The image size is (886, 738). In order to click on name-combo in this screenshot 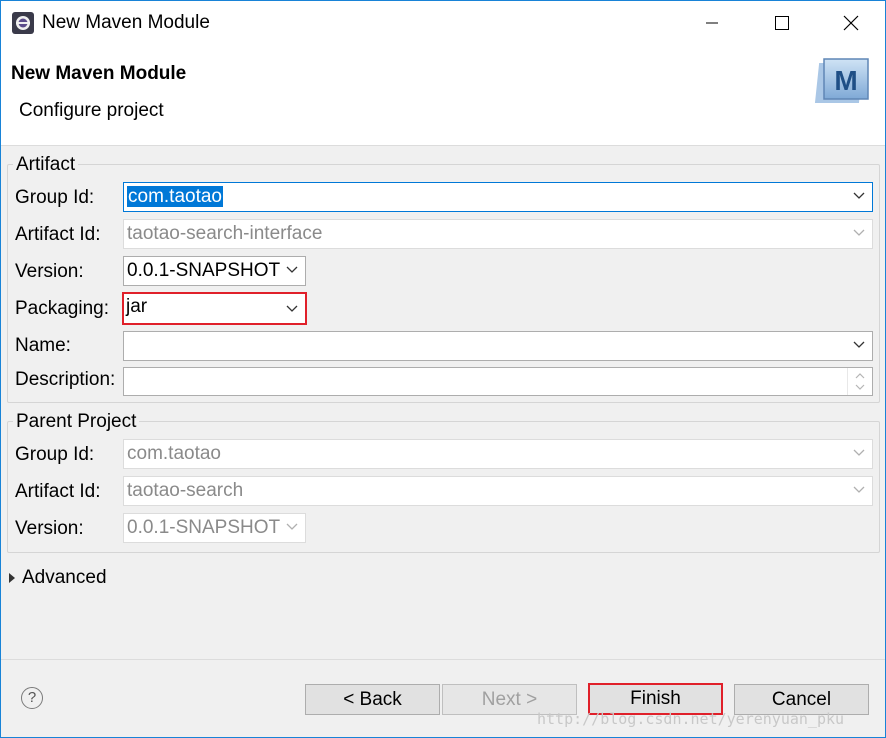, I will do `click(498, 346)`.